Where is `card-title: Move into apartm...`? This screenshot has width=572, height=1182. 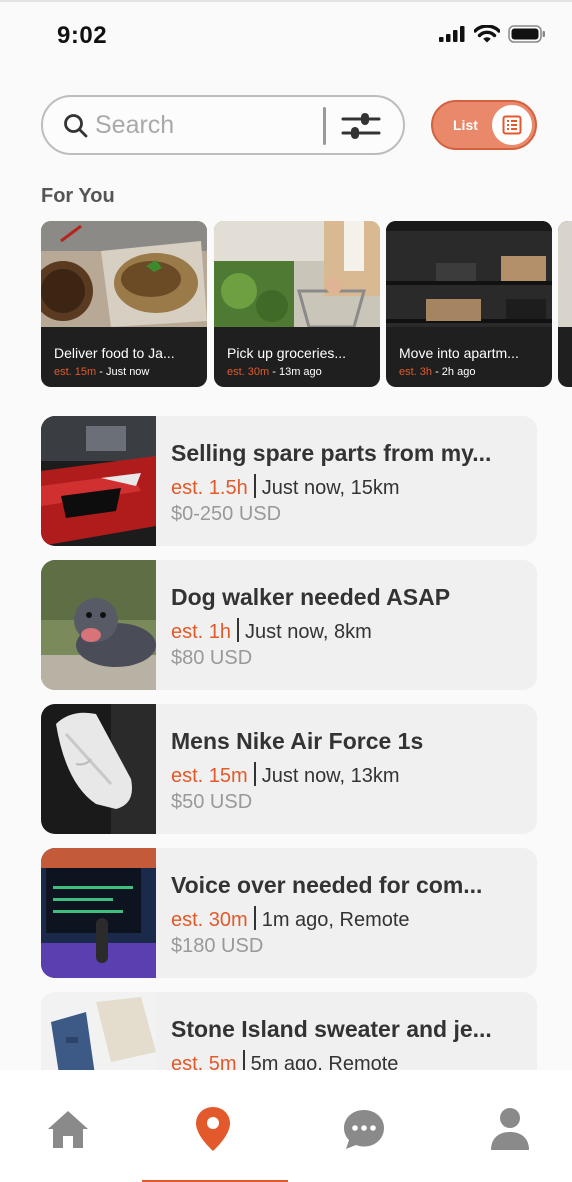 card-title: Move into apartm... is located at coordinates (459, 353).